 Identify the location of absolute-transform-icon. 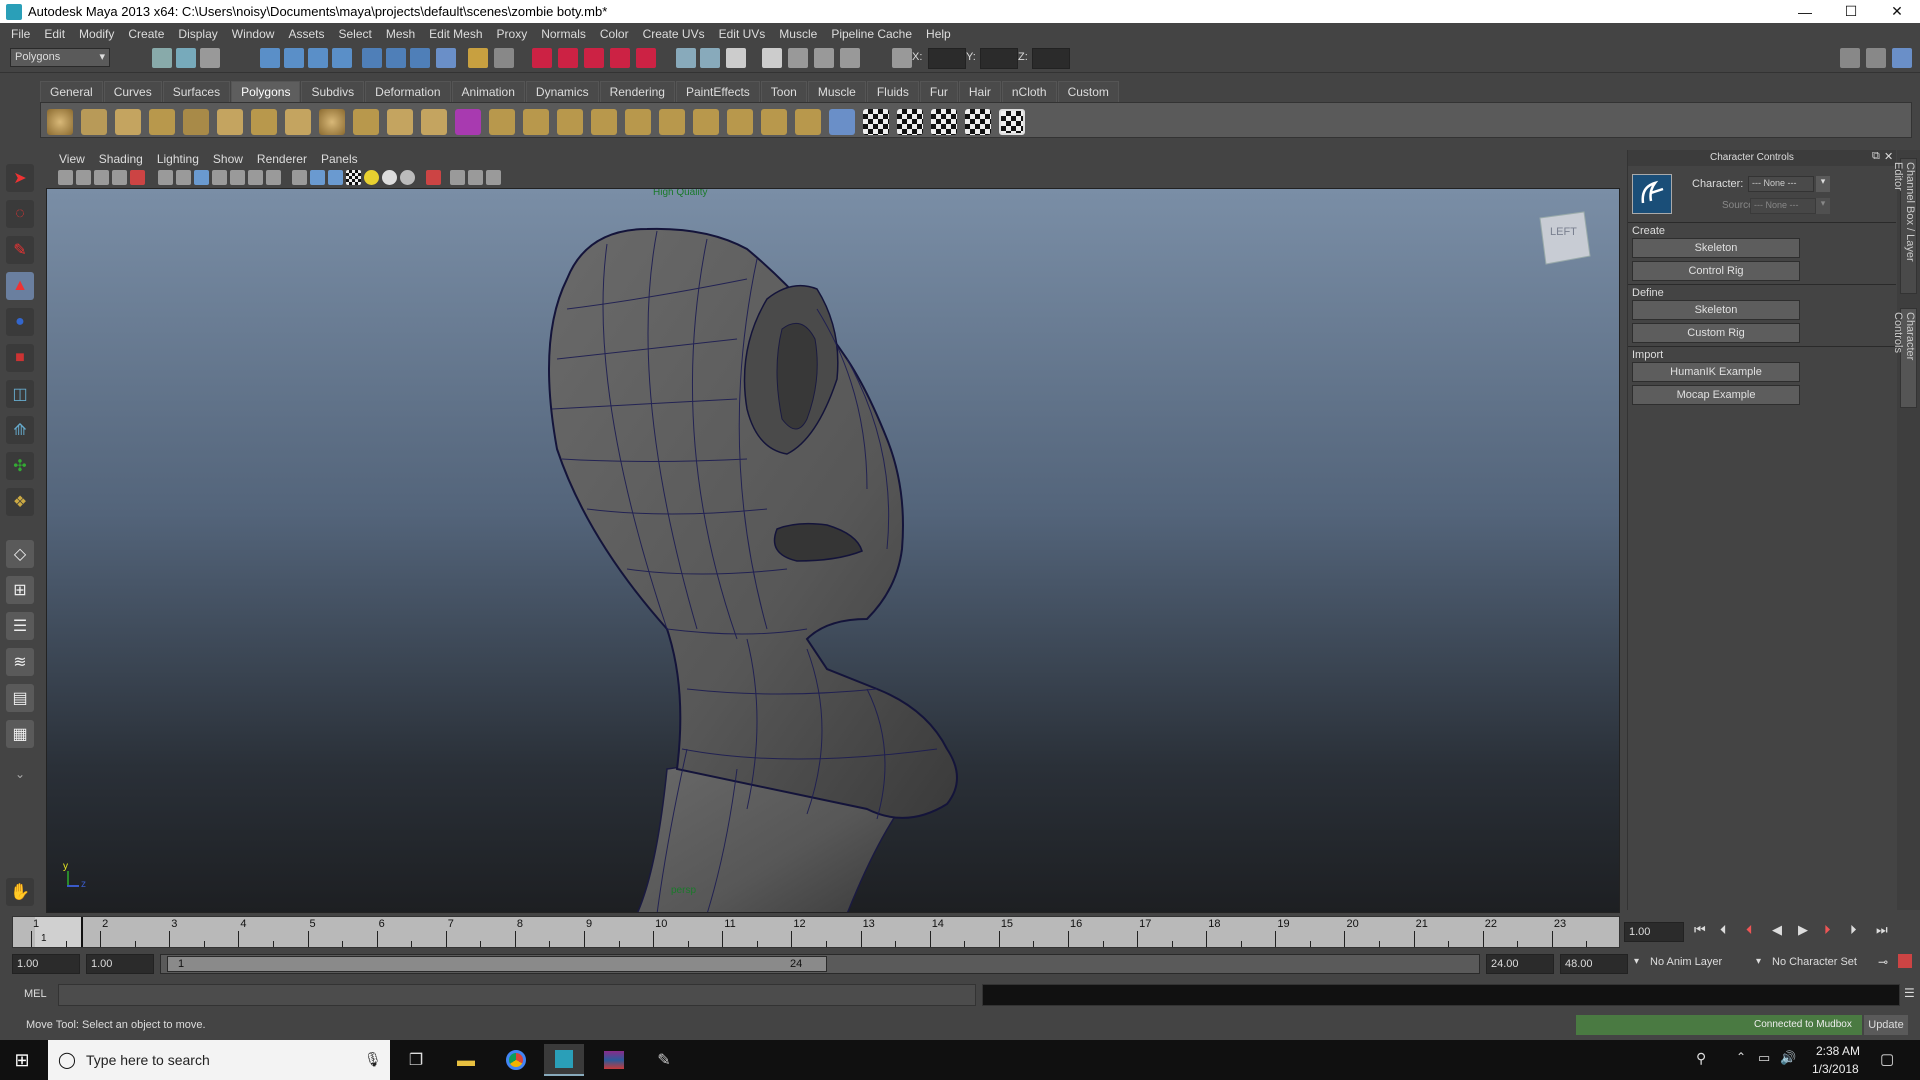
(902, 58).